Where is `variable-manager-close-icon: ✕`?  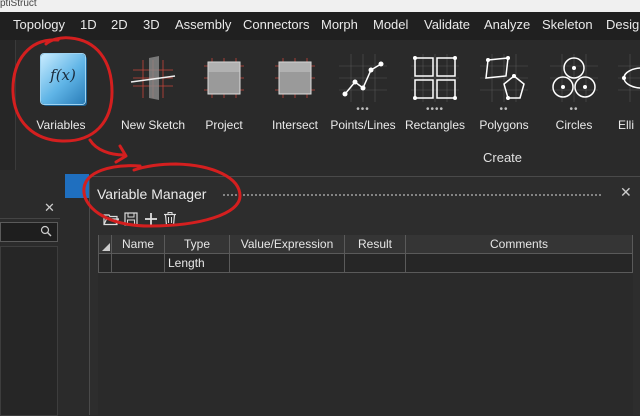
variable-manager-close-icon: ✕ is located at coordinates (626, 192).